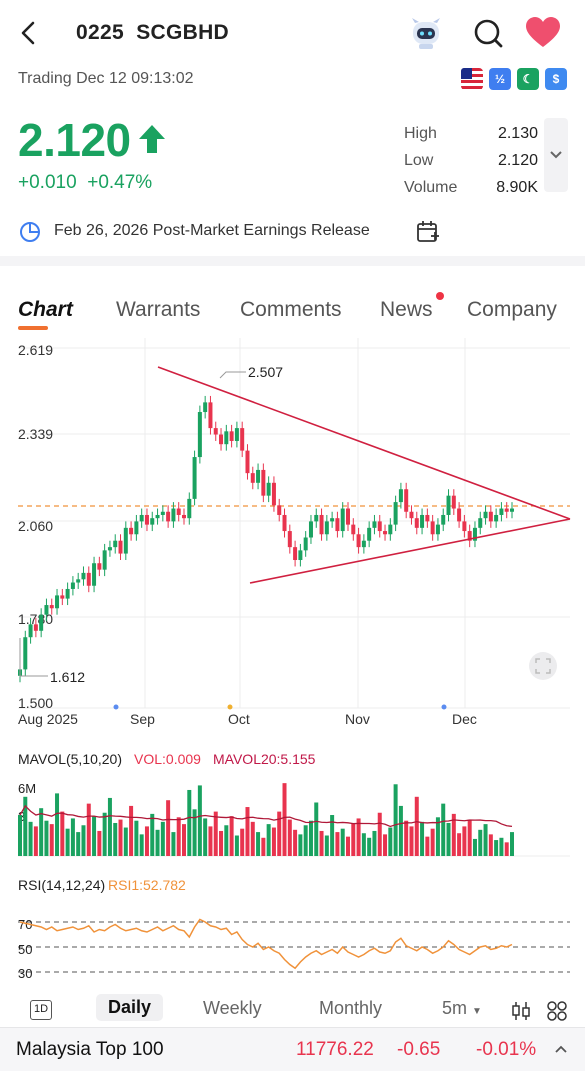 Image resolution: width=585 pixels, height=1071 pixels. I want to click on intraday-1d-button: 1D, so click(41, 1010).